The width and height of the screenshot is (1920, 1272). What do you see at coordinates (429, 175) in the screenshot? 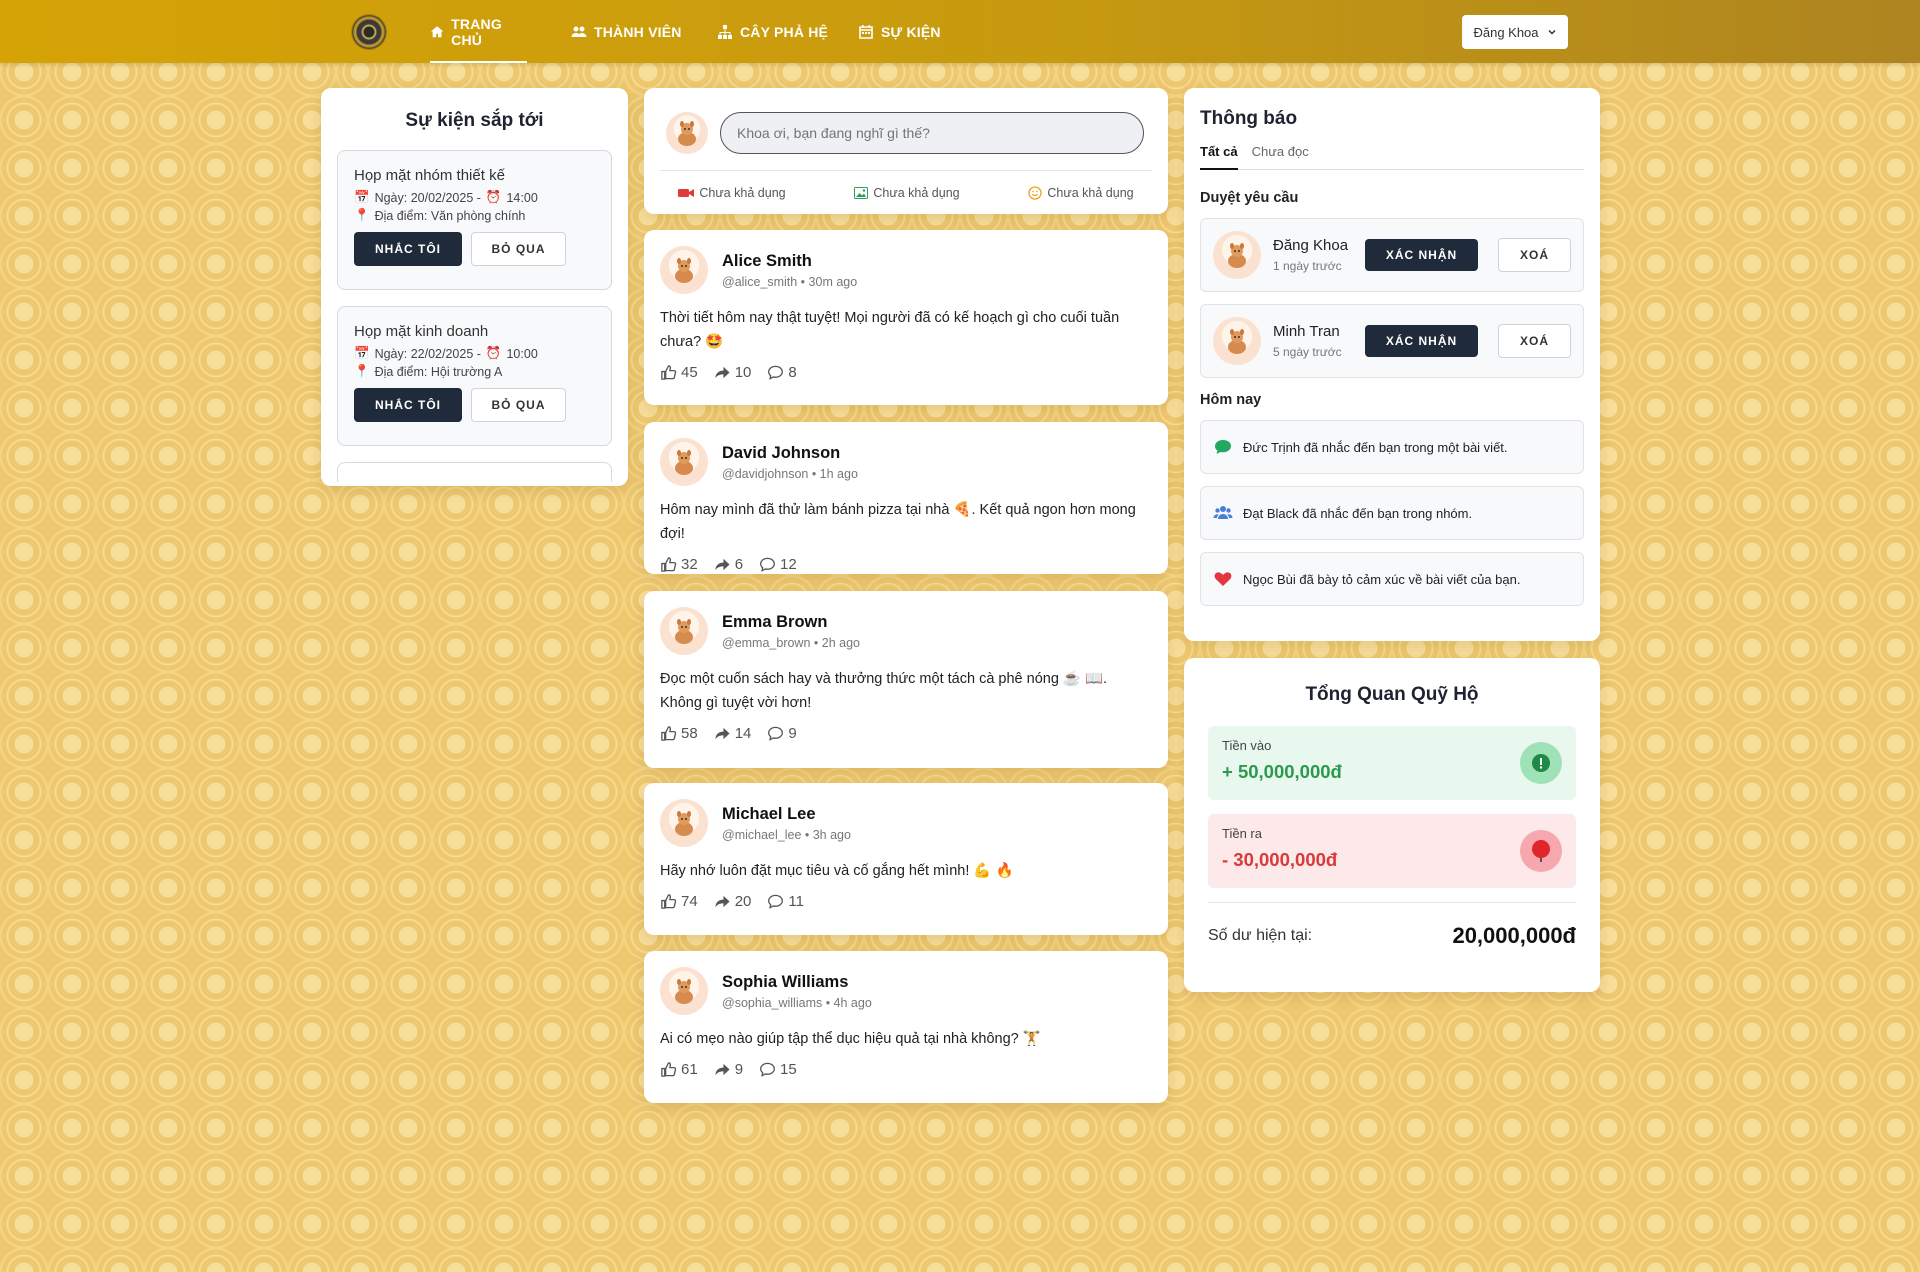
I see `event-title: Họp mặt nhóm thiết kế` at bounding box center [429, 175].